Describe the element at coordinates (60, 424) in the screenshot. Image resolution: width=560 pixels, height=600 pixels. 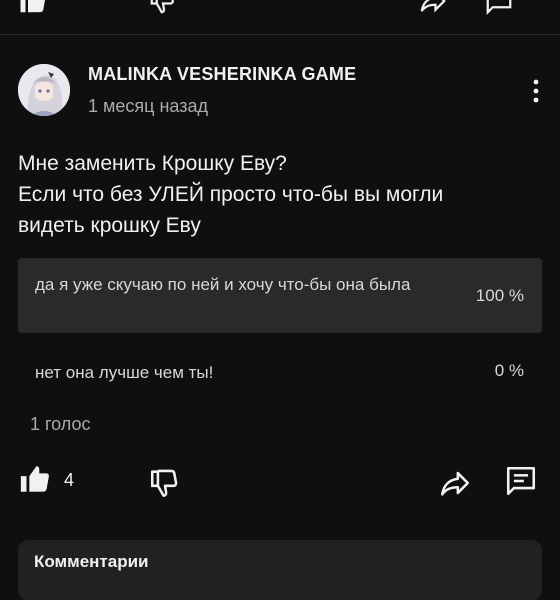
I see `poll-vote-count: 1 голос` at that location.